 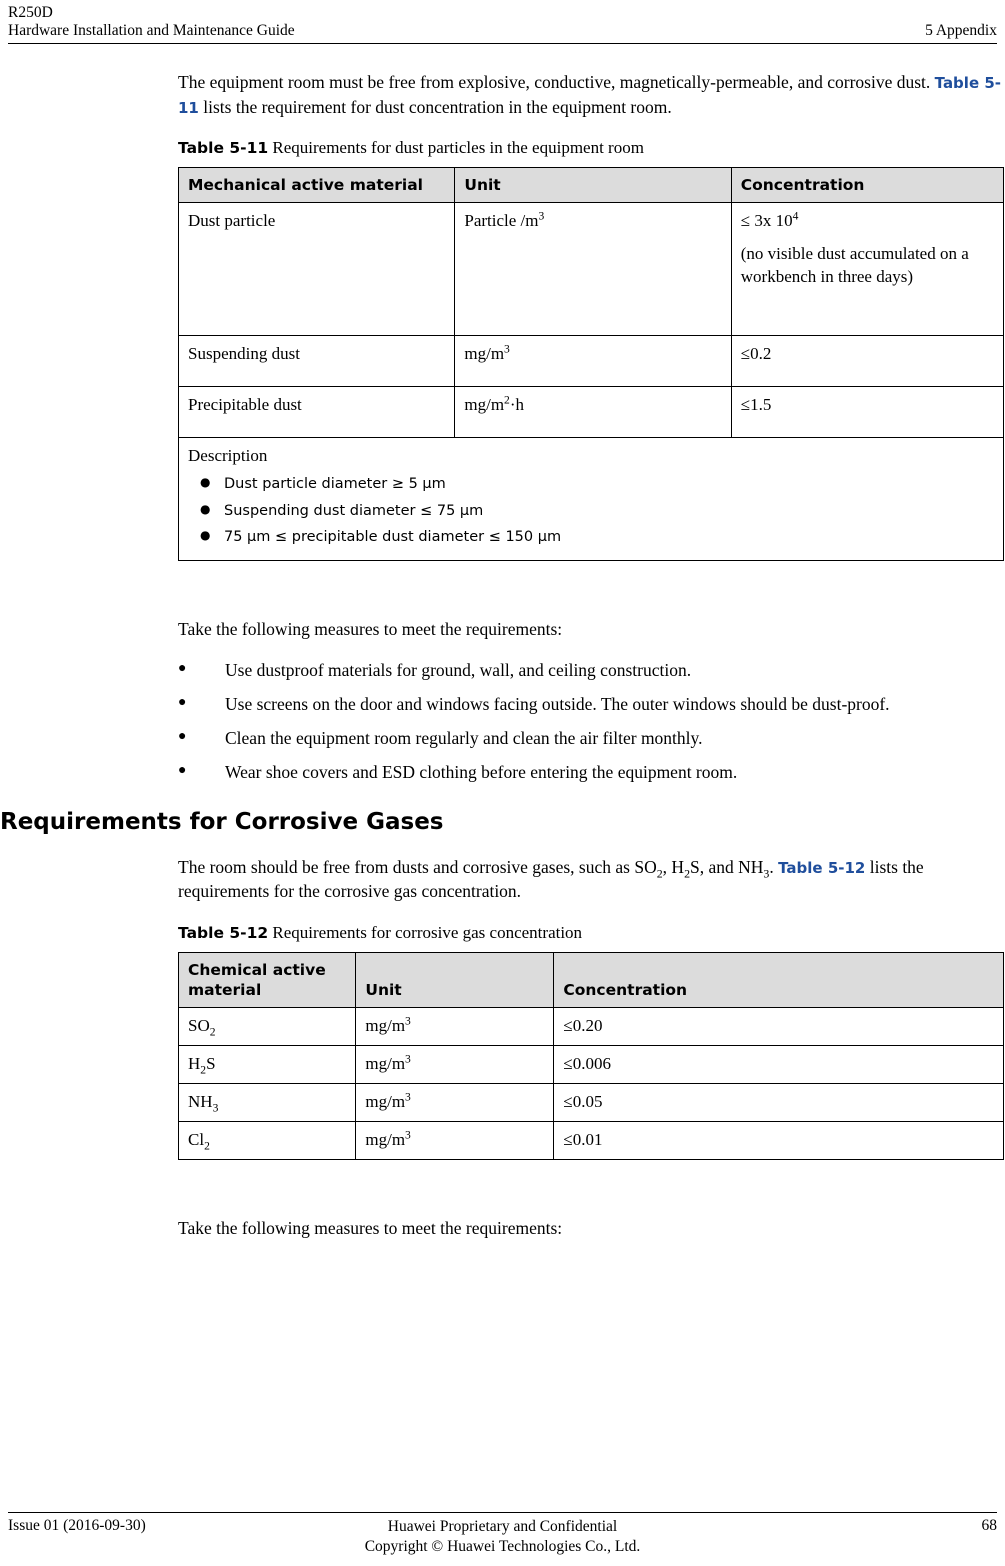 What do you see at coordinates (316, 269) in the screenshot?
I see `cell-material: Dust particle` at bounding box center [316, 269].